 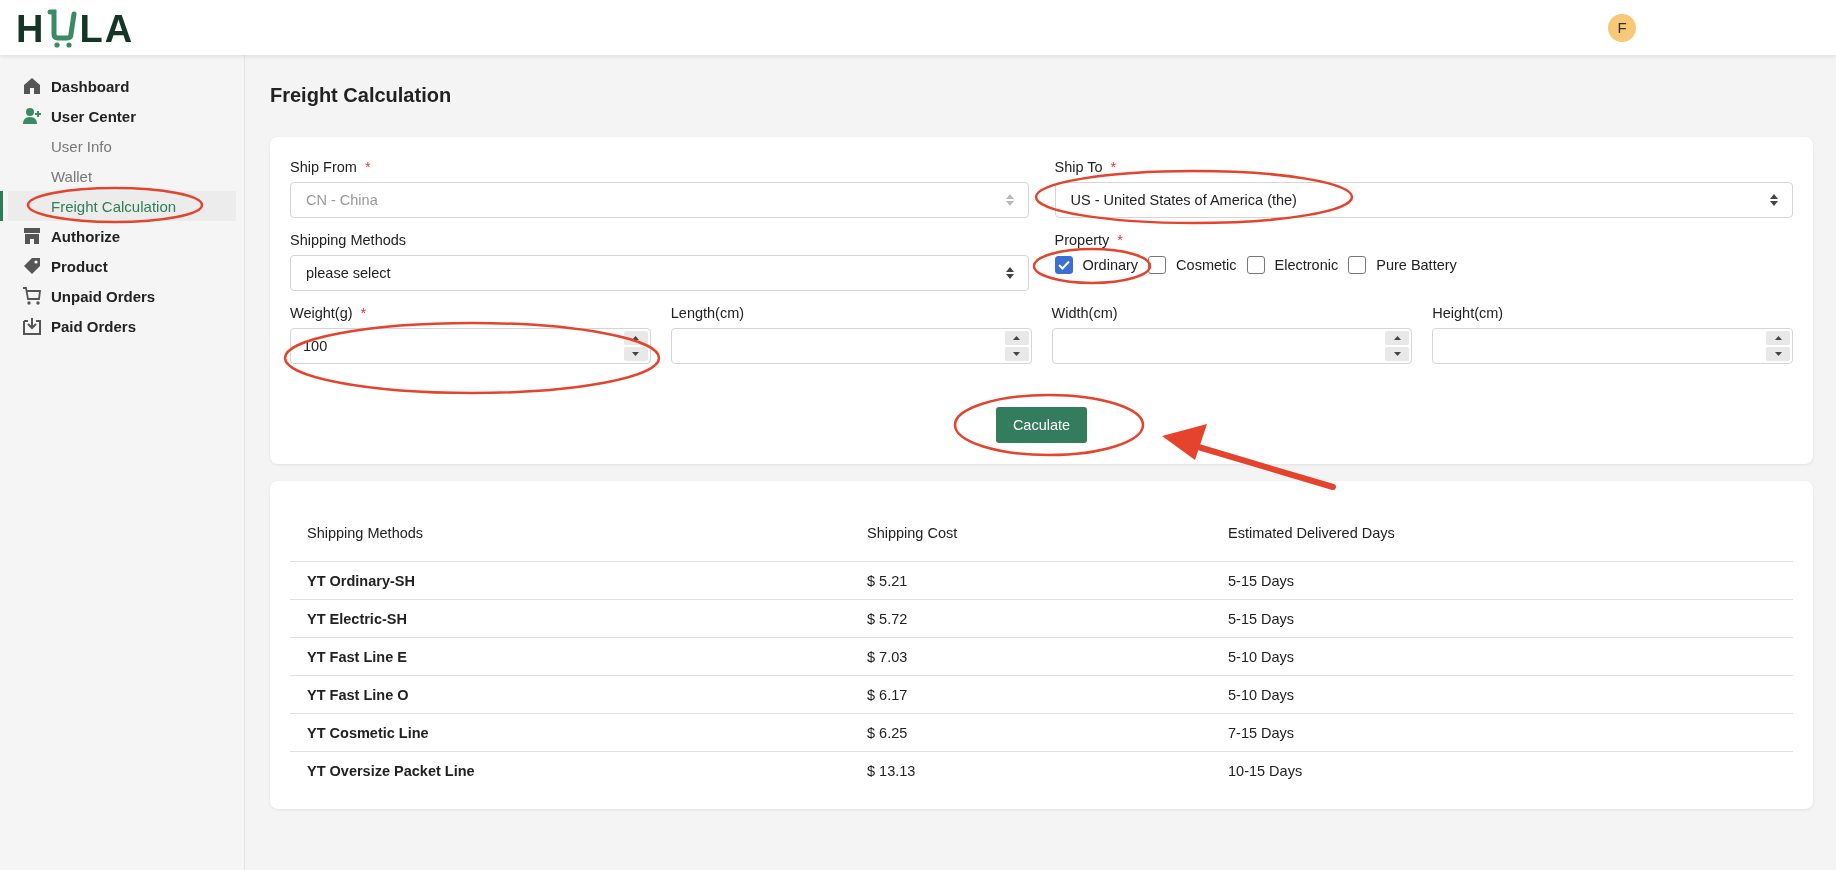 What do you see at coordinates (358, 694) in the screenshot?
I see `table-cell-text: YT Fast Line O` at bounding box center [358, 694].